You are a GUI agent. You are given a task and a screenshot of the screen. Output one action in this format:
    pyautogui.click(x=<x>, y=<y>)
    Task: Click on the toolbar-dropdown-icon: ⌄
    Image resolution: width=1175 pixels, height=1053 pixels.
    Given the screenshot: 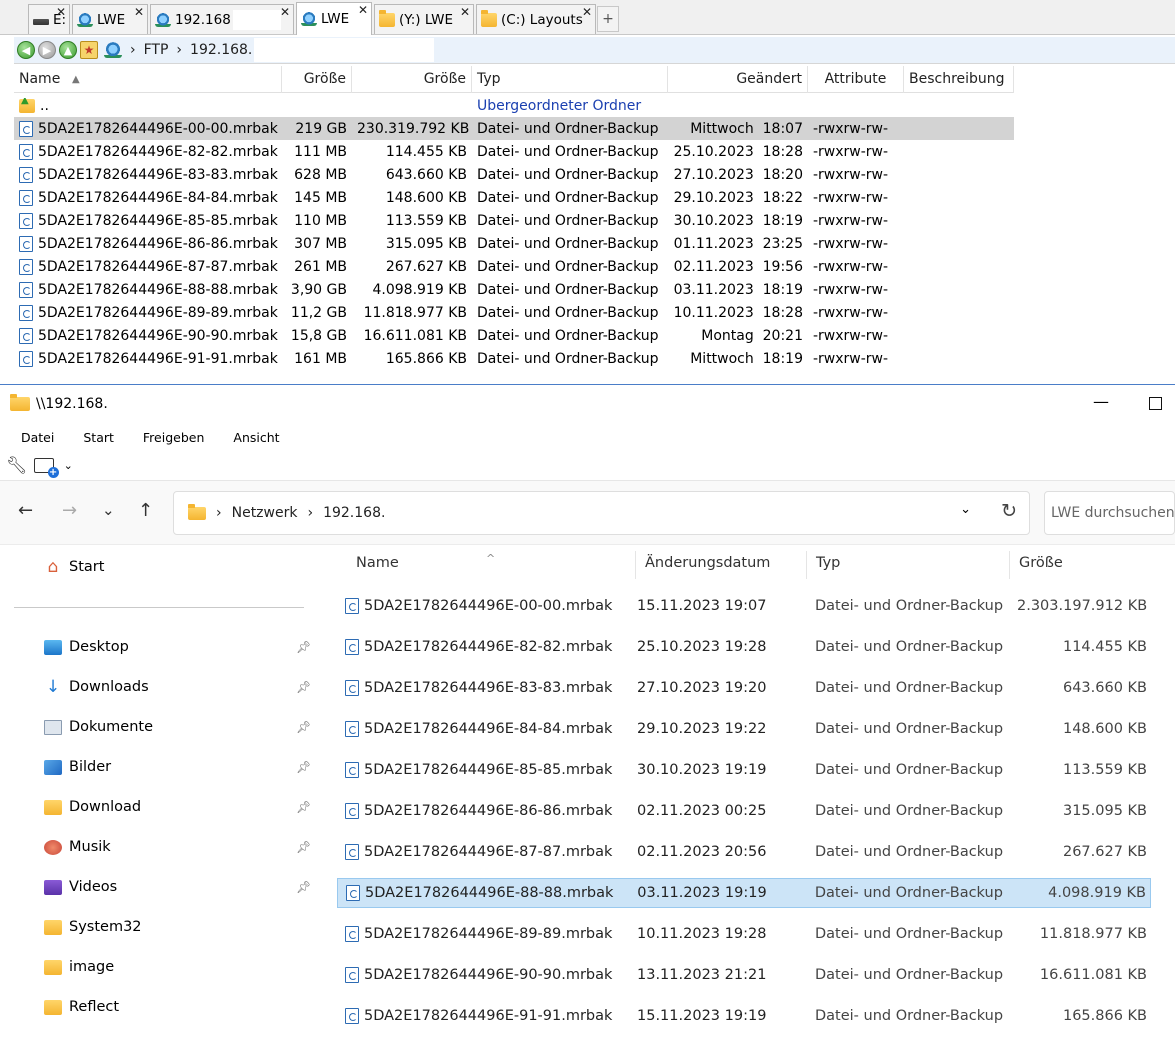 What is the action you would take?
    pyautogui.click(x=68, y=465)
    